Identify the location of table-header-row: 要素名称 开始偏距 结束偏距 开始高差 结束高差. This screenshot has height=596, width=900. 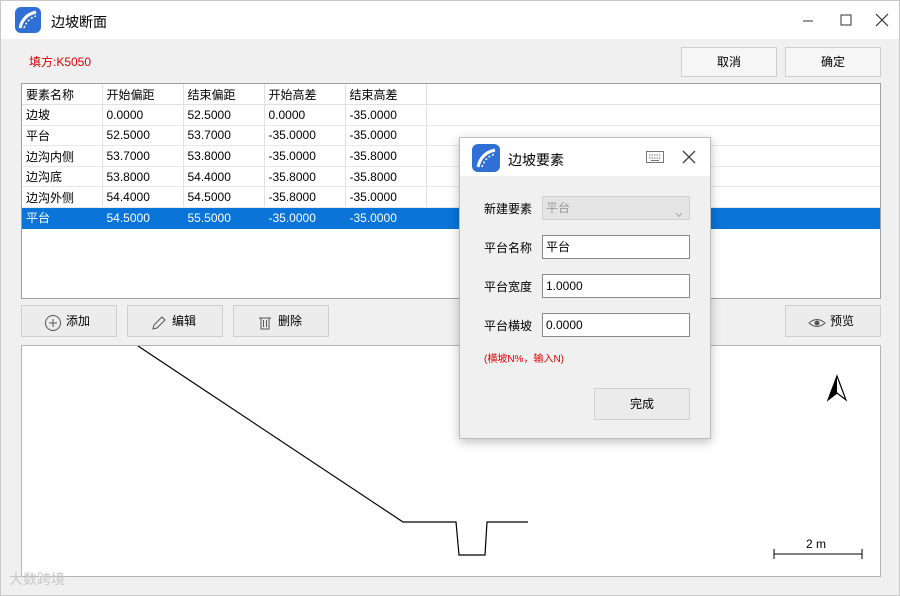
(451, 95).